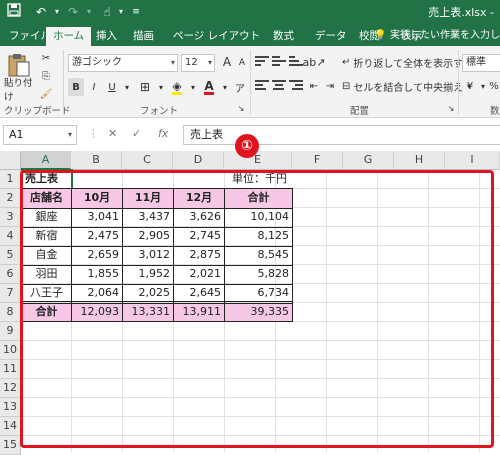 Image resolution: width=500 pixels, height=455 pixels. I want to click on value-cell: 2,645, so click(199, 293).